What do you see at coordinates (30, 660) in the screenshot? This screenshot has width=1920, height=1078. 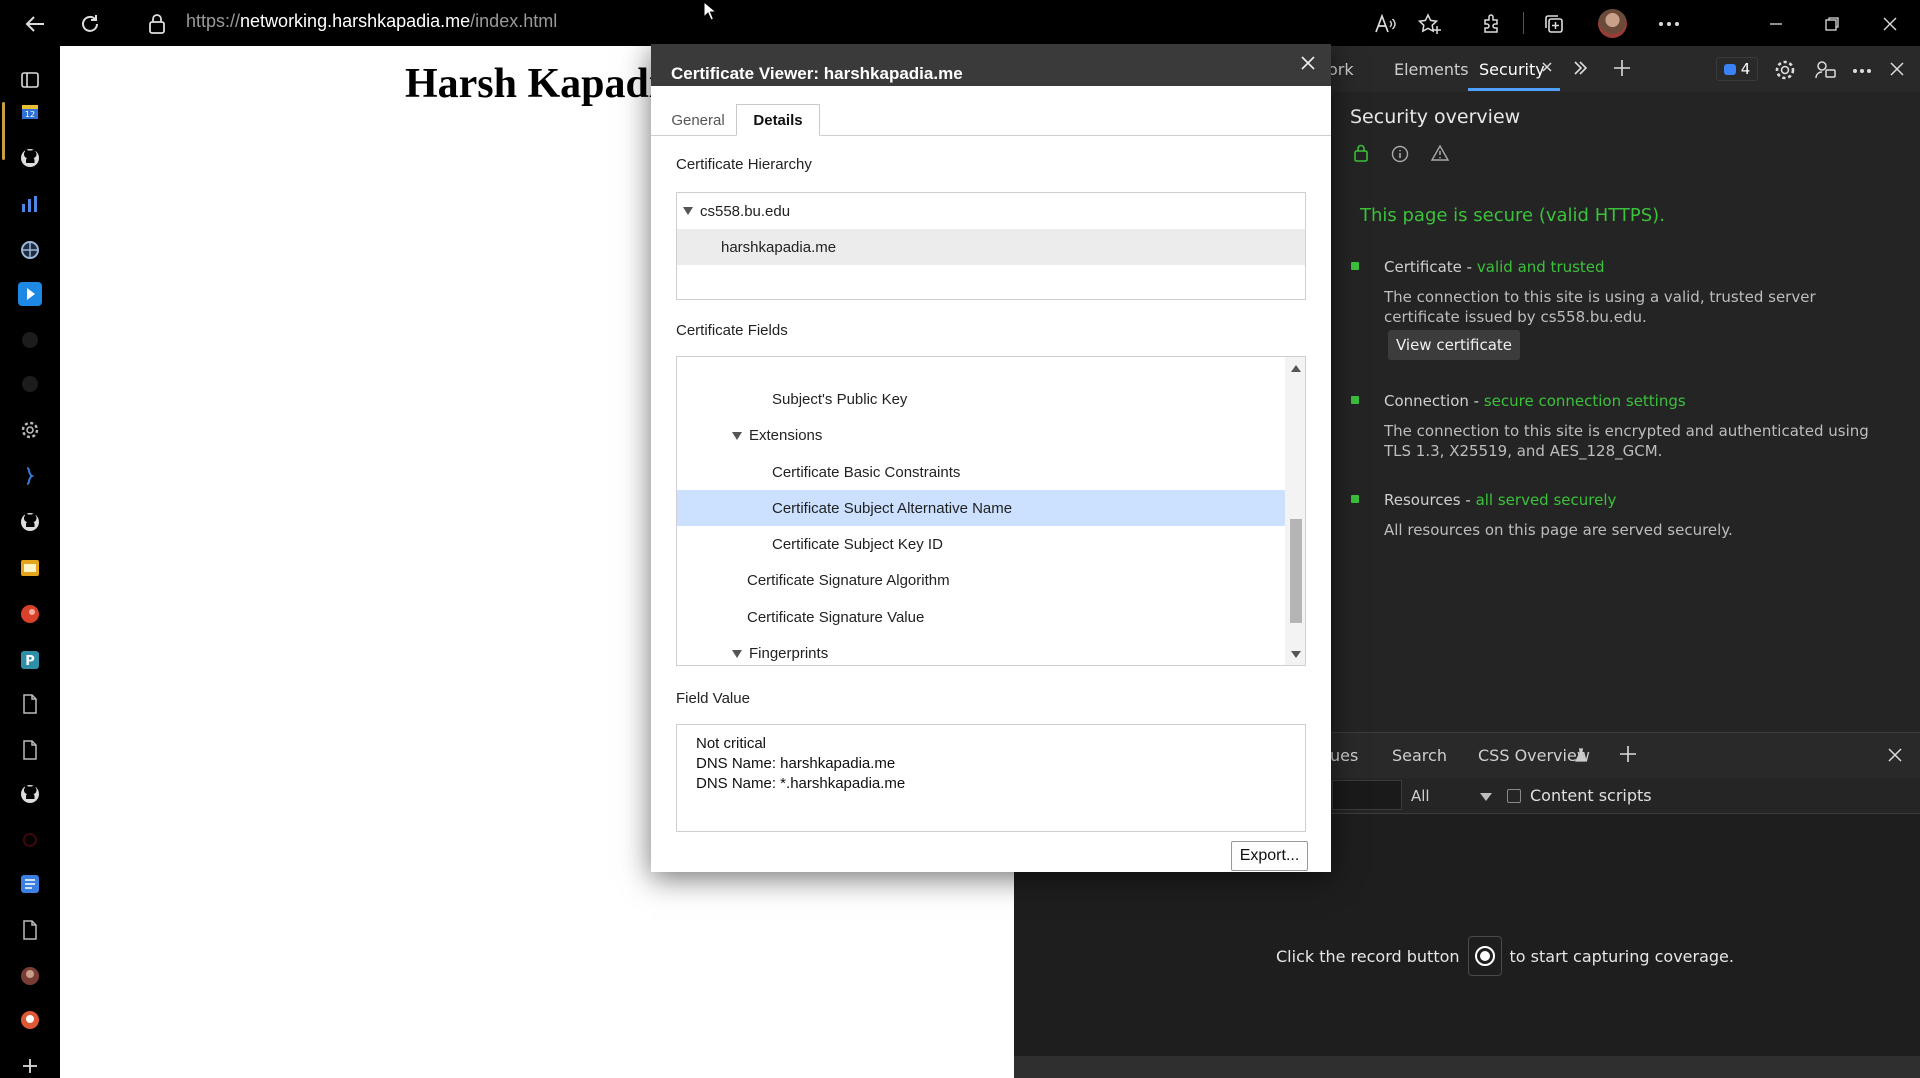 I see `p-app-tab-icon: P` at bounding box center [30, 660].